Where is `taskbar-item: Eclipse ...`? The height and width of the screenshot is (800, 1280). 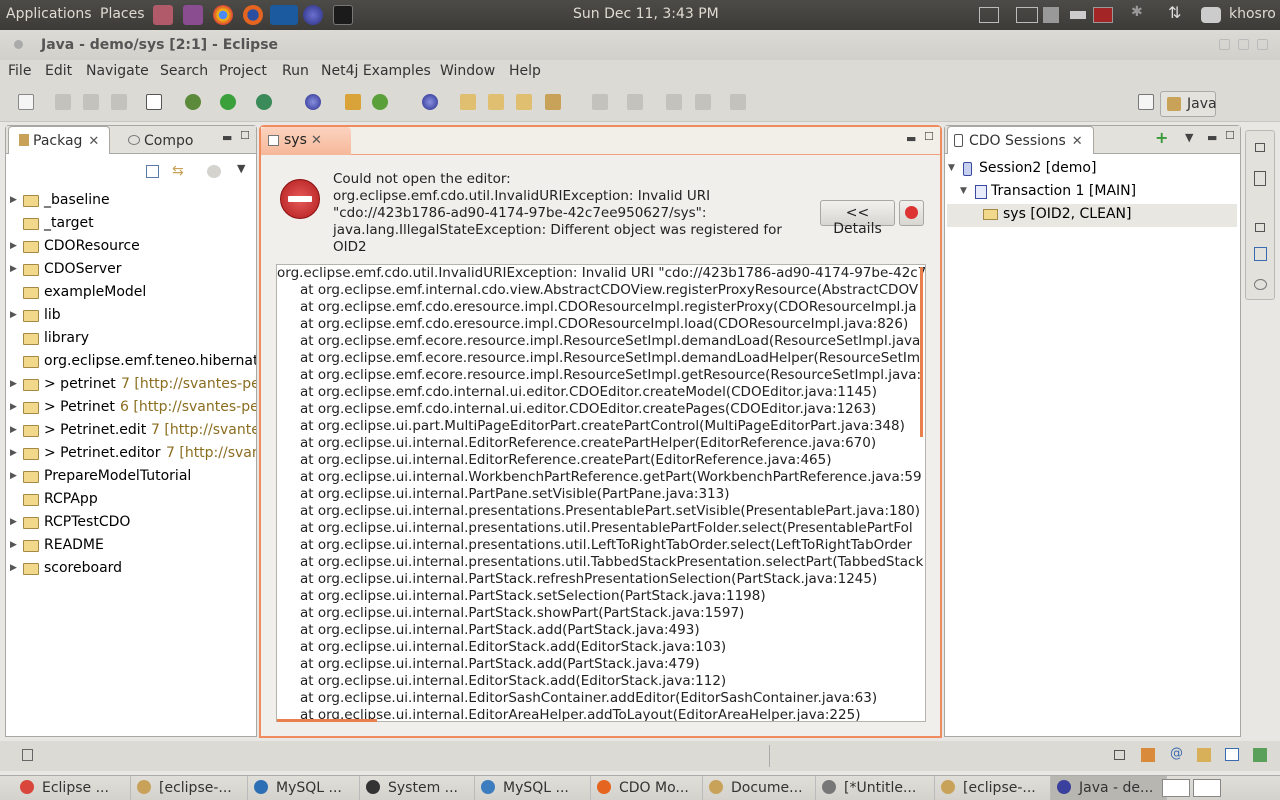
taskbar-item: Eclipse ... is located at coordinates (72, 788).